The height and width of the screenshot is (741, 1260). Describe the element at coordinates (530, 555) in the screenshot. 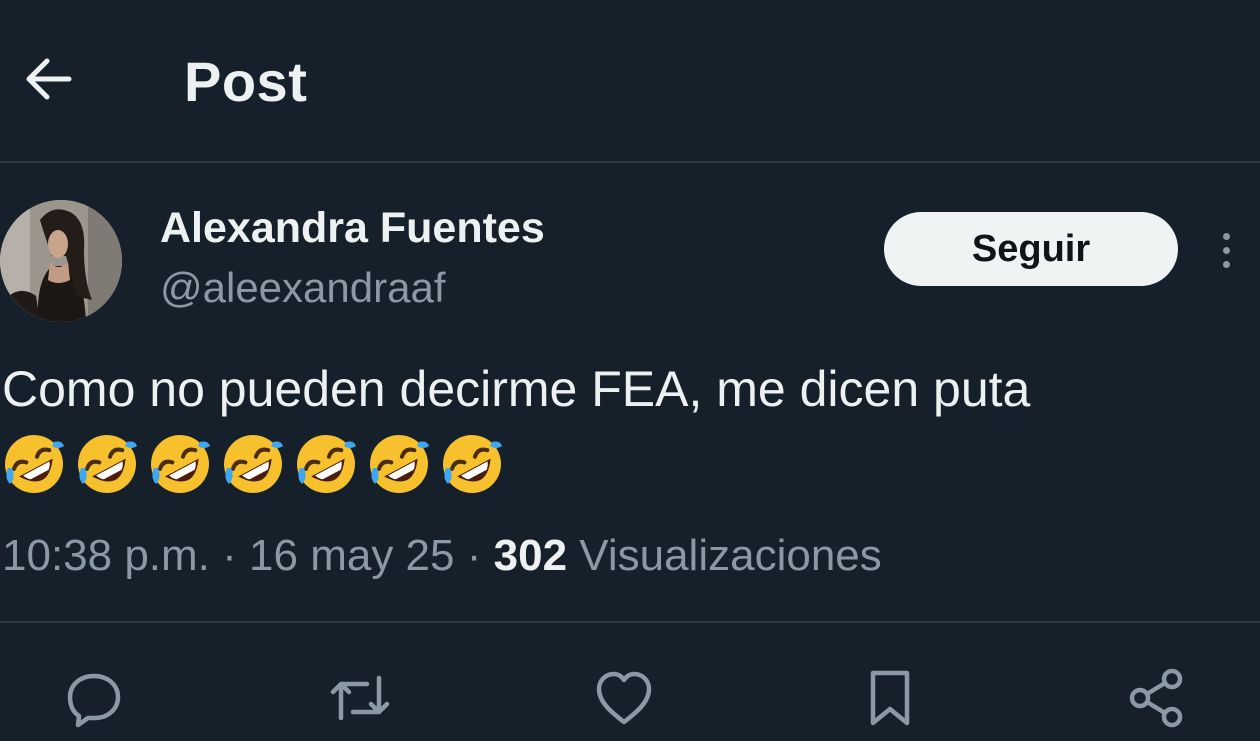

I see `views-count: 302` at that location.